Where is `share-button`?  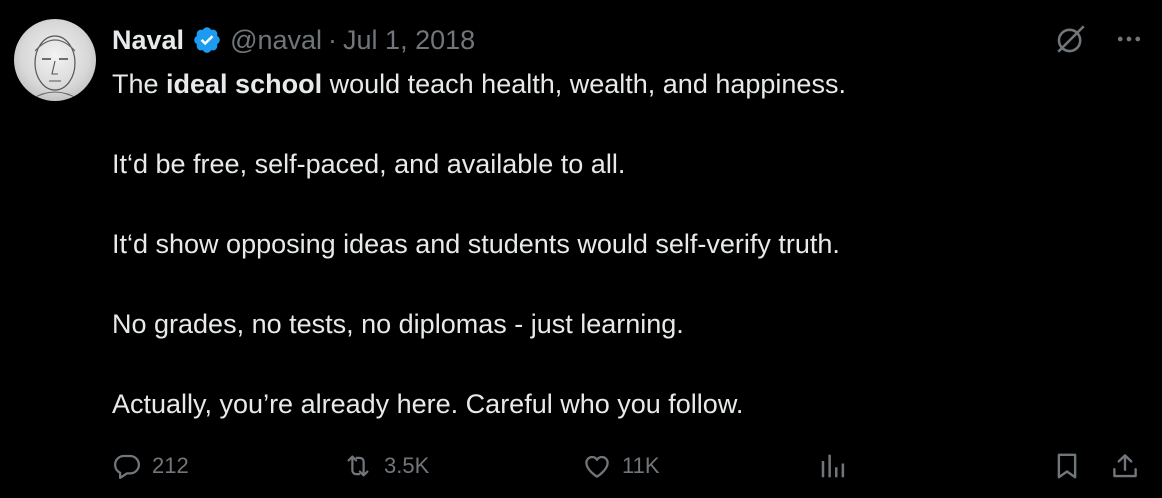
share-button is located at coordinates (1125, 466).